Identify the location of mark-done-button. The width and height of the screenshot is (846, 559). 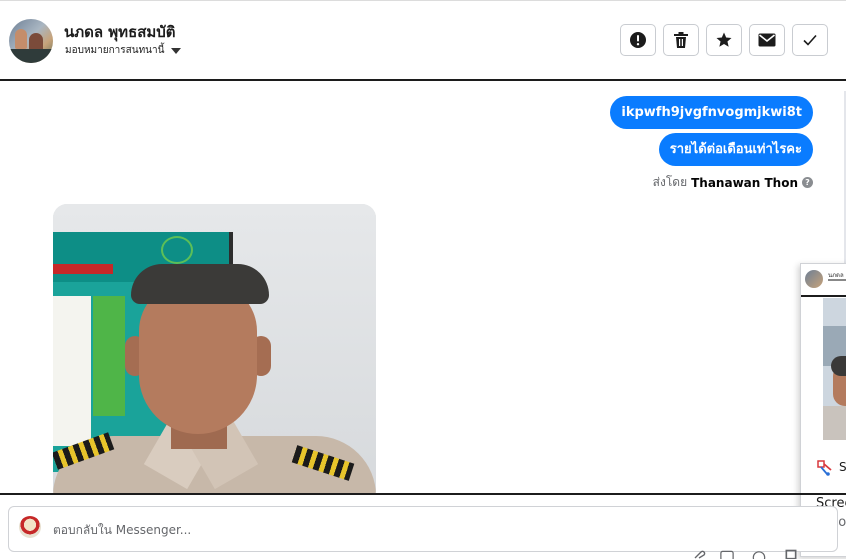
(810, 40).